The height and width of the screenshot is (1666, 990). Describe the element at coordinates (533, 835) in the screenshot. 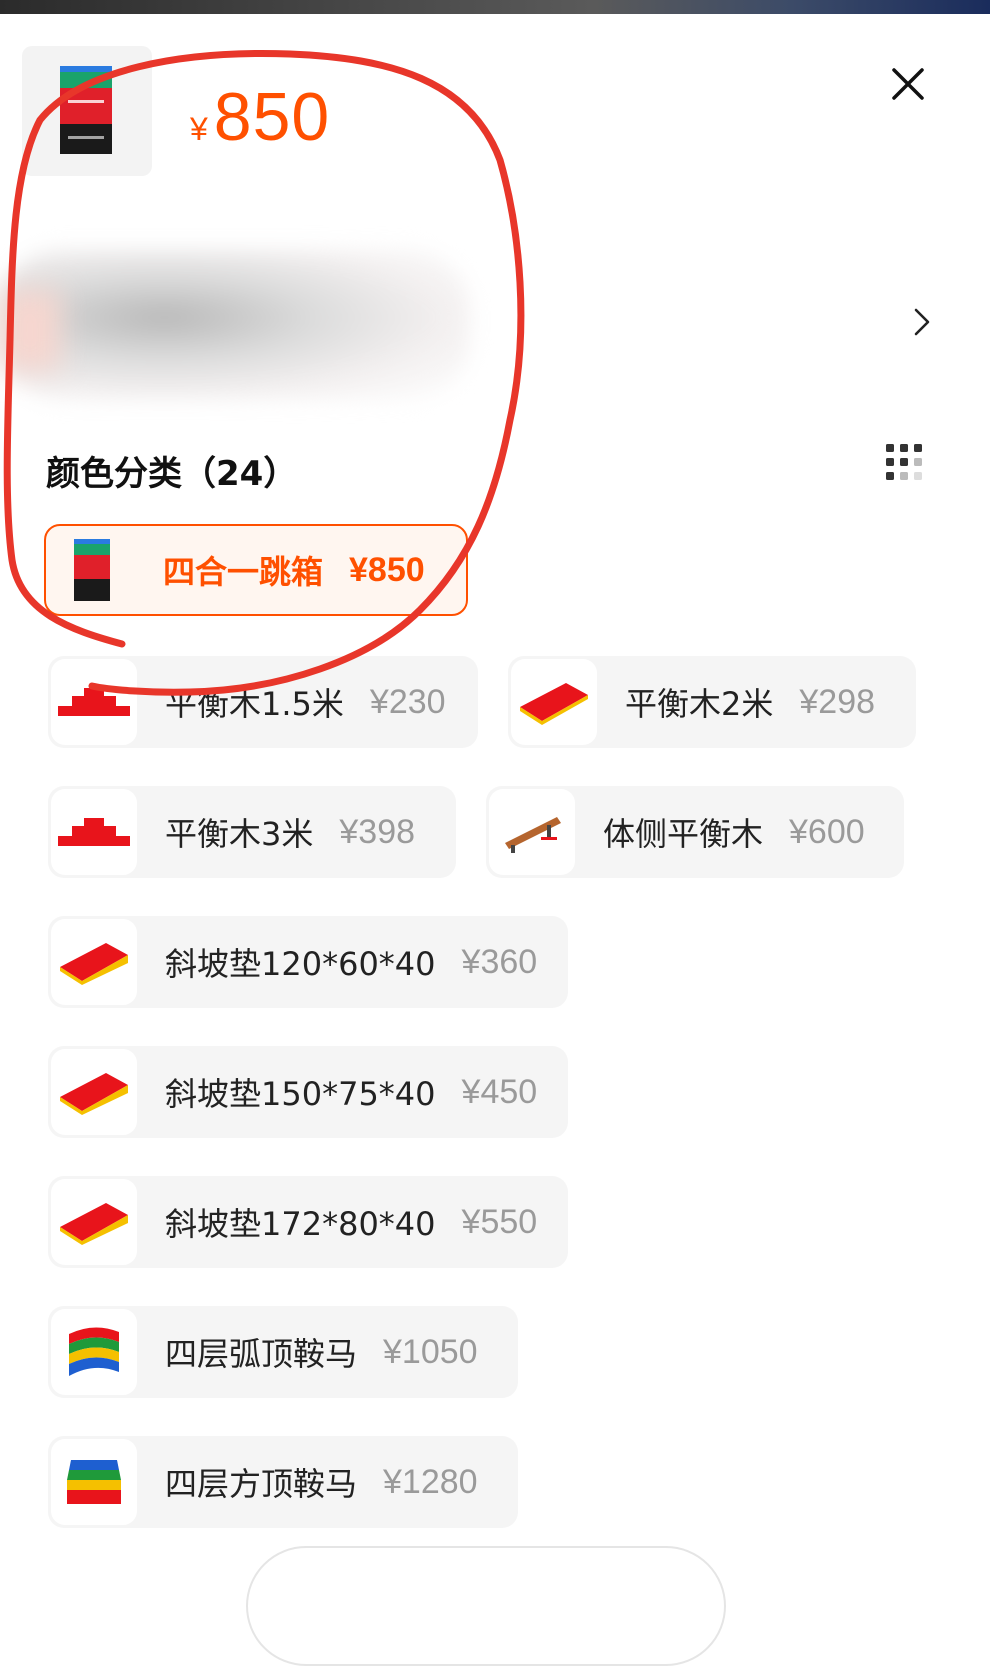

I see `wooden-beam-icon` at that location.